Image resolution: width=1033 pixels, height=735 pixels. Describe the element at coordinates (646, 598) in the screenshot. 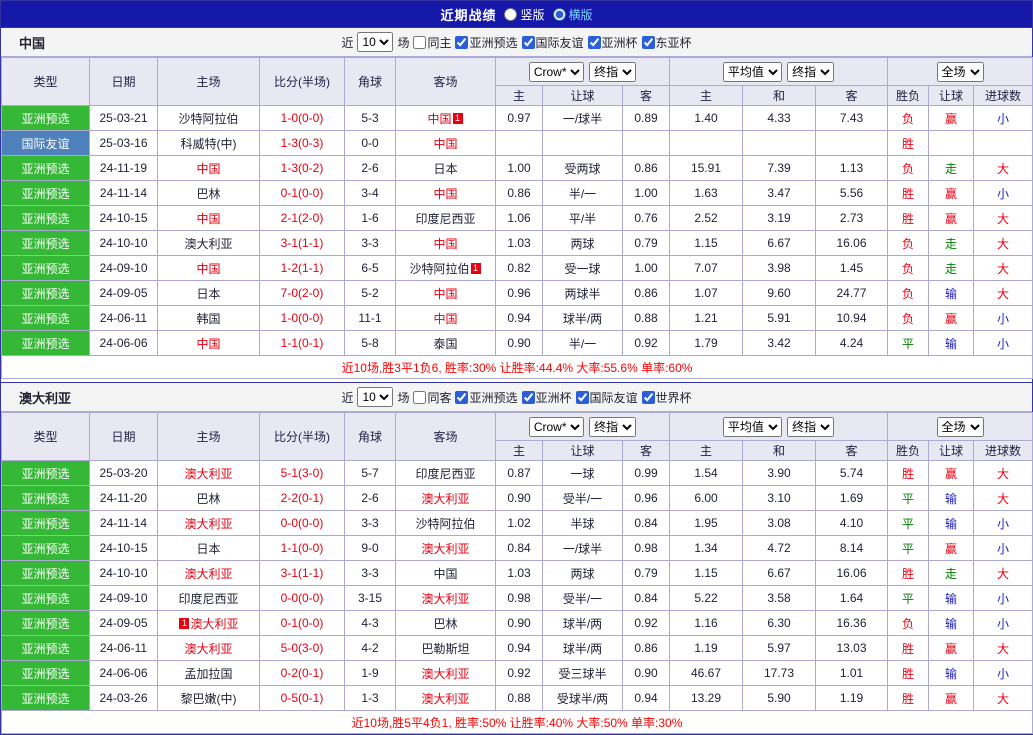

I see `handicap-away-odds-cell: 0.84` at that location.